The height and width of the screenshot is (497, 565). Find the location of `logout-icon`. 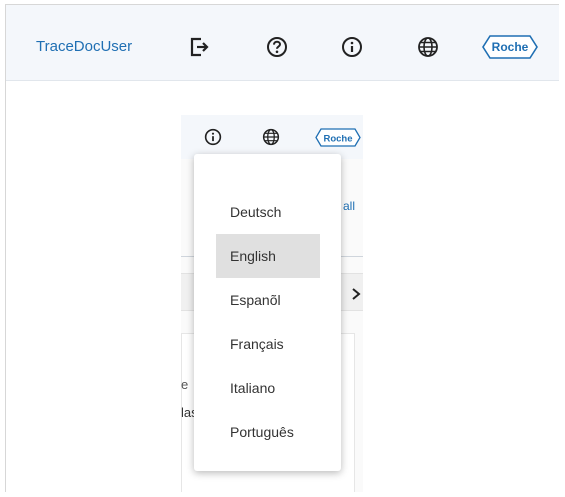

logout-icon is located at coordinates (199, 47).